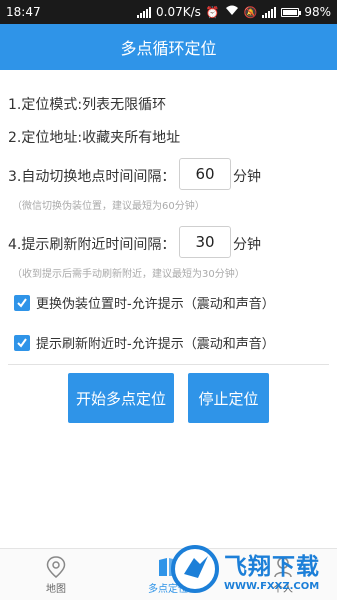  I want to click on switch-interval-label: 3.自动切换地点时间间隔：, so click(92, 177).